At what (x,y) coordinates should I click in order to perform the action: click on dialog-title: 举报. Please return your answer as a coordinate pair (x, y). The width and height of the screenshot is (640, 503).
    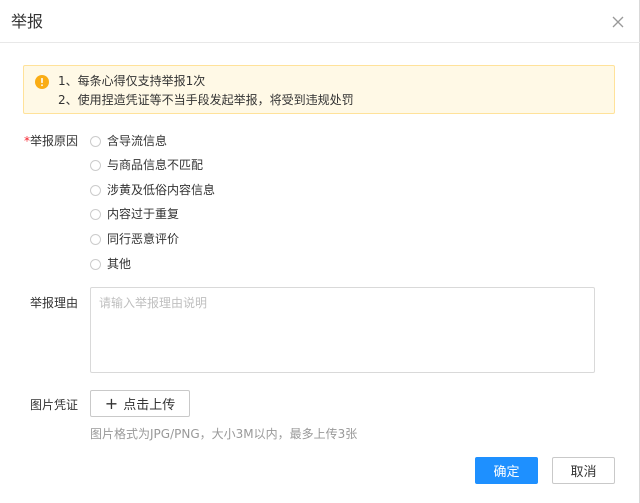
    Looking at the image, I should click on (27, 21).